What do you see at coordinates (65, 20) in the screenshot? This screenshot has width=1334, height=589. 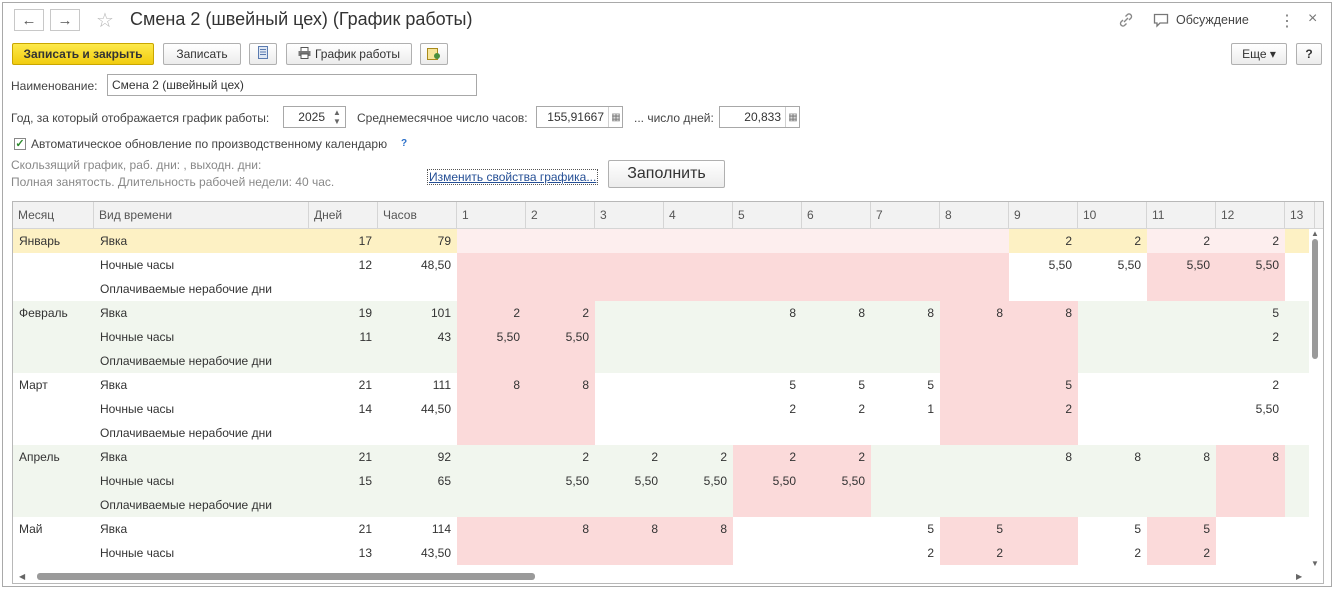 I see `forward-button: →` at bounding box center [65, 20].